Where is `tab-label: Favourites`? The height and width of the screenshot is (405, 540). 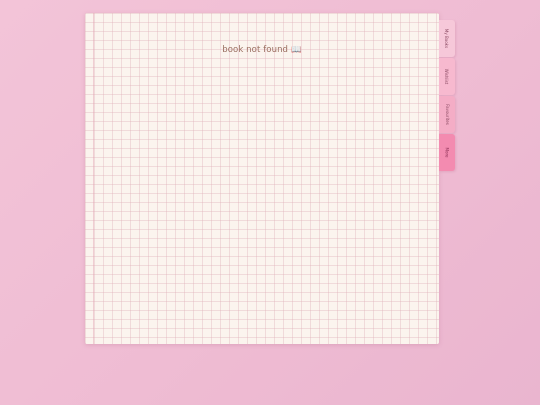
tab-label: Favourites is located at coordinates (447, 114).